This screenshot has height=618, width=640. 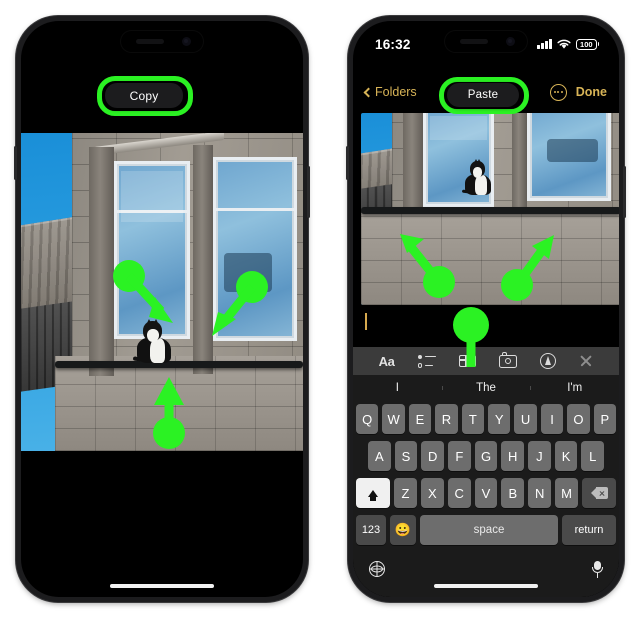 What do you see at coordinates (255, 209) in the screenshot?
I see `window-mullion` at bounding box center [255, 209].